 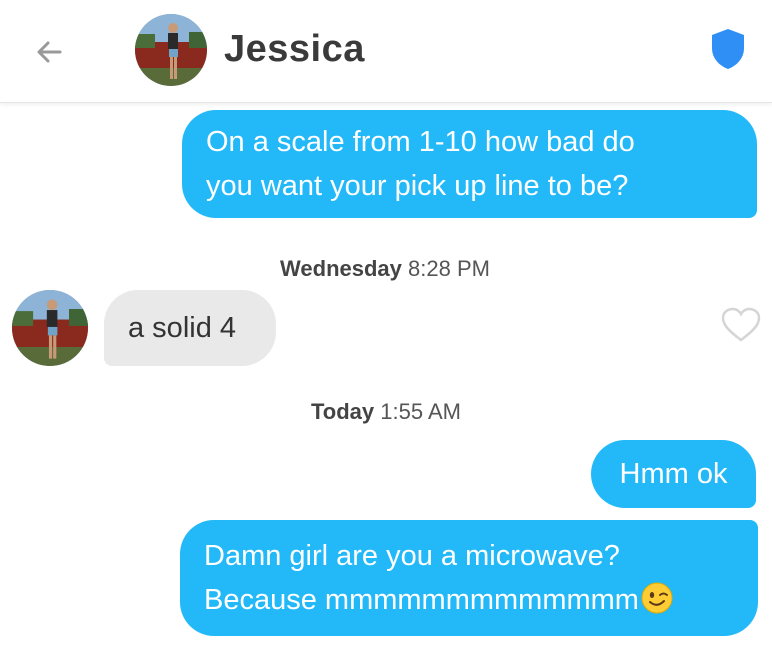 What do you see at coordinates (341, 268) in the screenshot?
I see `timestamp-day: Wednesday` at bounding box center [341, 268].